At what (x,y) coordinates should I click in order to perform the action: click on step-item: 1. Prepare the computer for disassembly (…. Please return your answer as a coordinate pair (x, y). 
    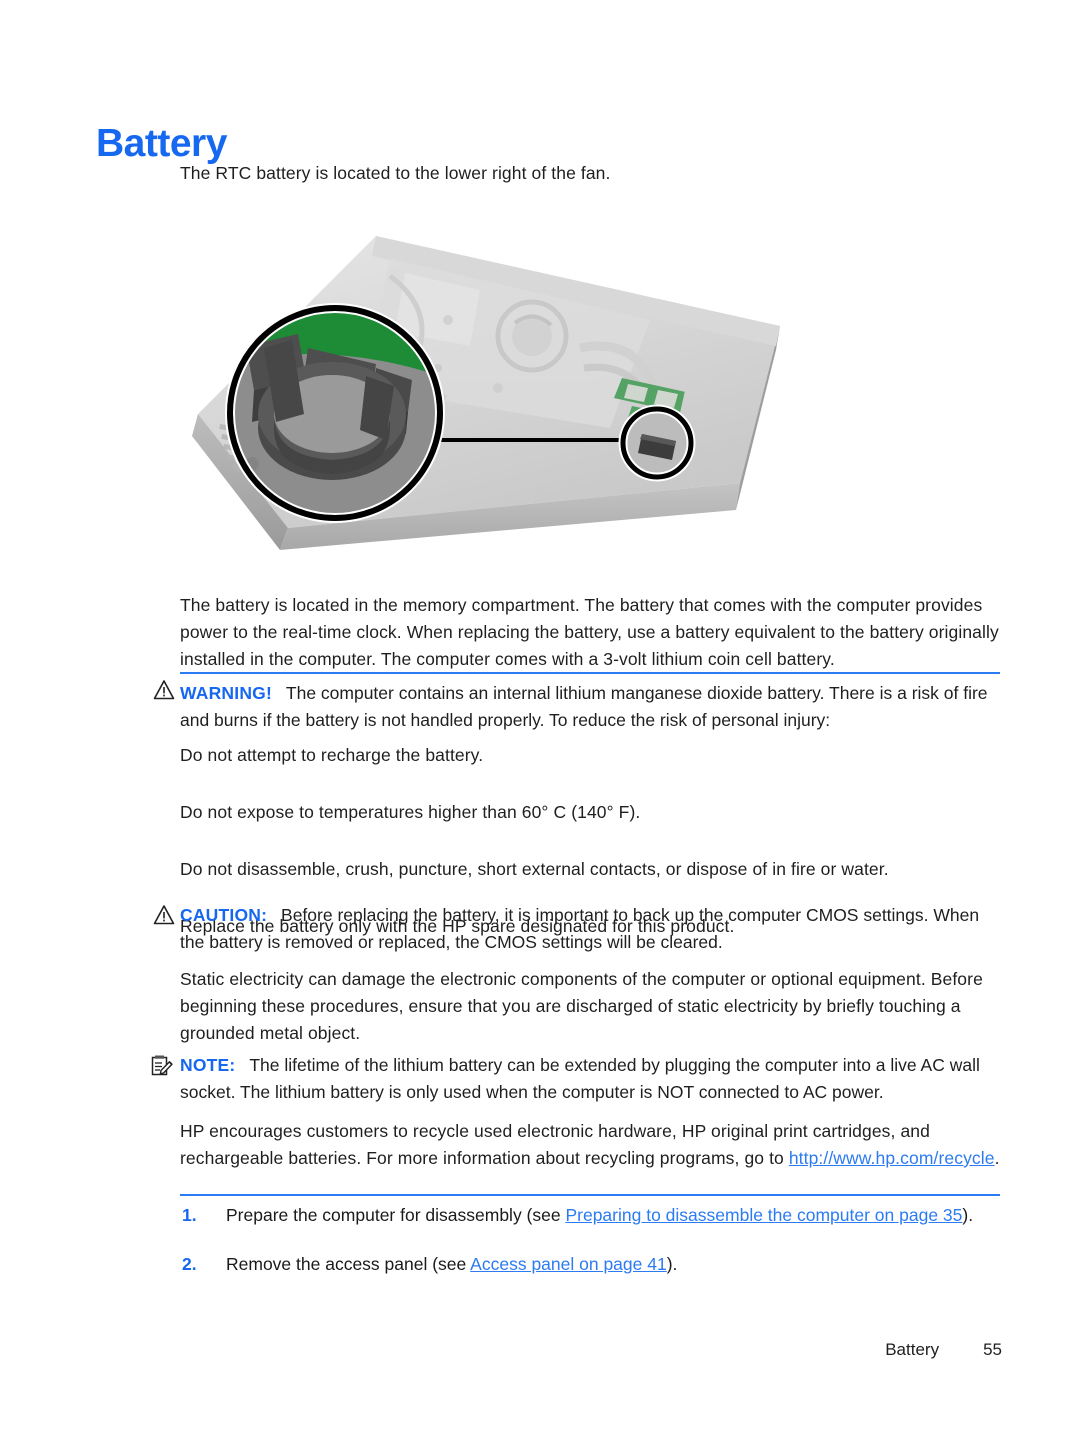
    Looking at the image, I should click on (590, 1215).